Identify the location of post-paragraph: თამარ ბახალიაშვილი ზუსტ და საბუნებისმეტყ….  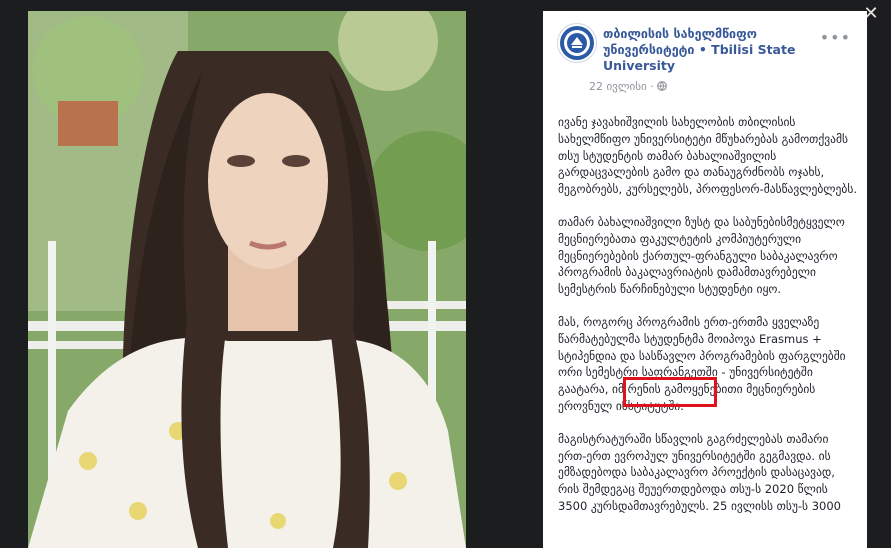
(701, 255).